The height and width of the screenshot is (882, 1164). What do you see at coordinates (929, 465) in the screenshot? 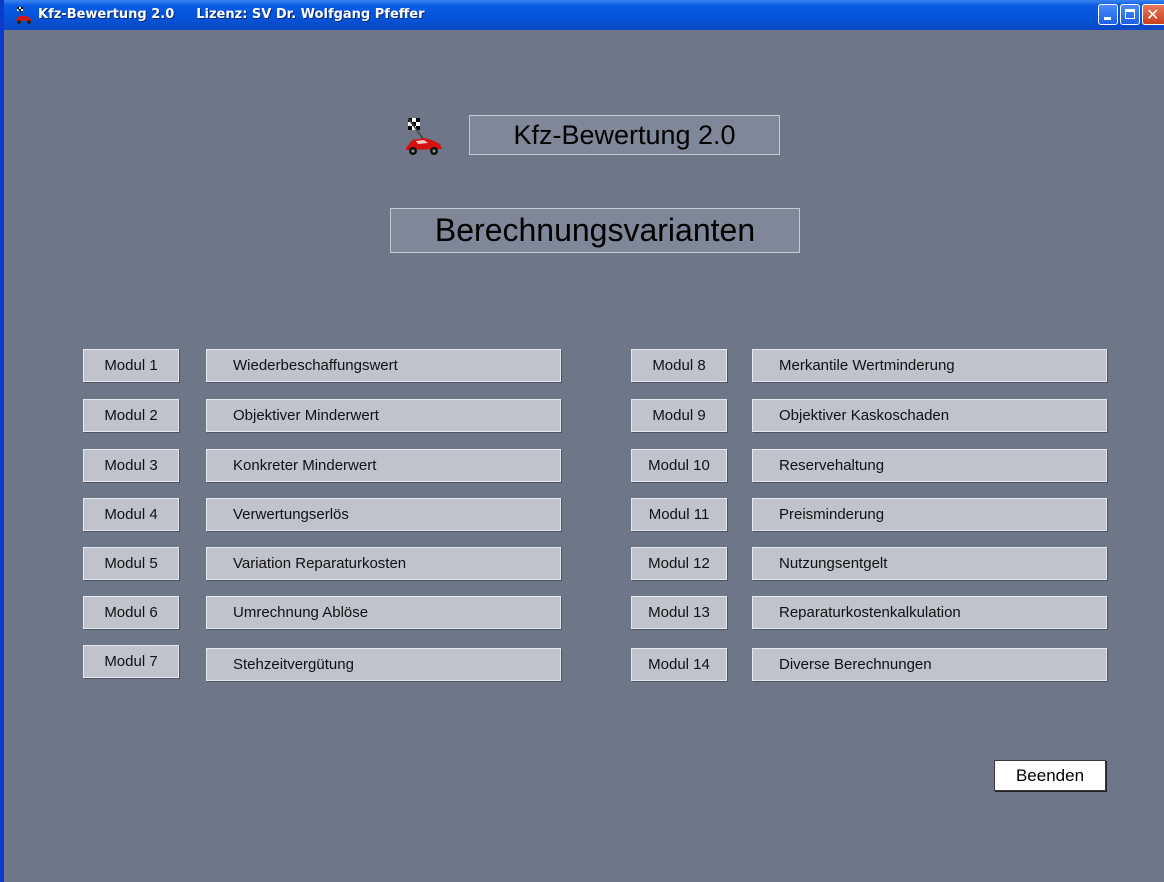
I see `modul-10-name-button: Reservehaltung` at bounding box center [929, 465].